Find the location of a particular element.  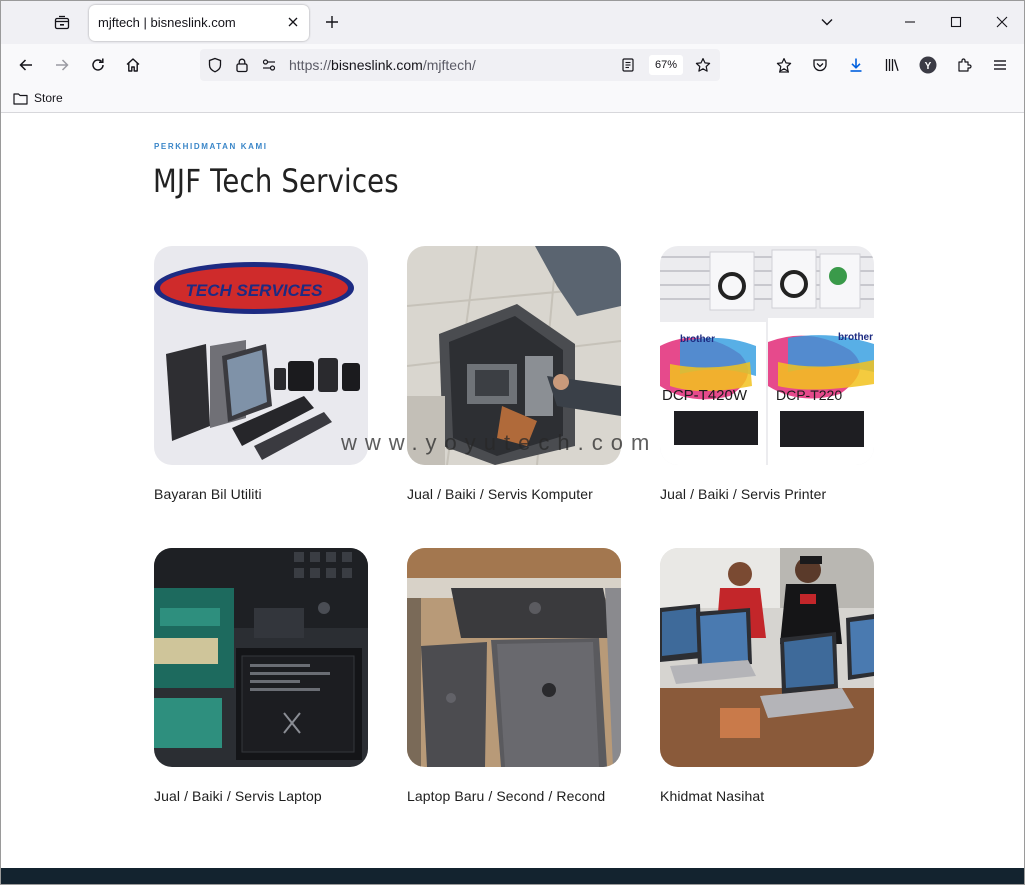

service-card-laptop: Jual / Baiki / Servis Laptop is located at coordinates (261, 676).